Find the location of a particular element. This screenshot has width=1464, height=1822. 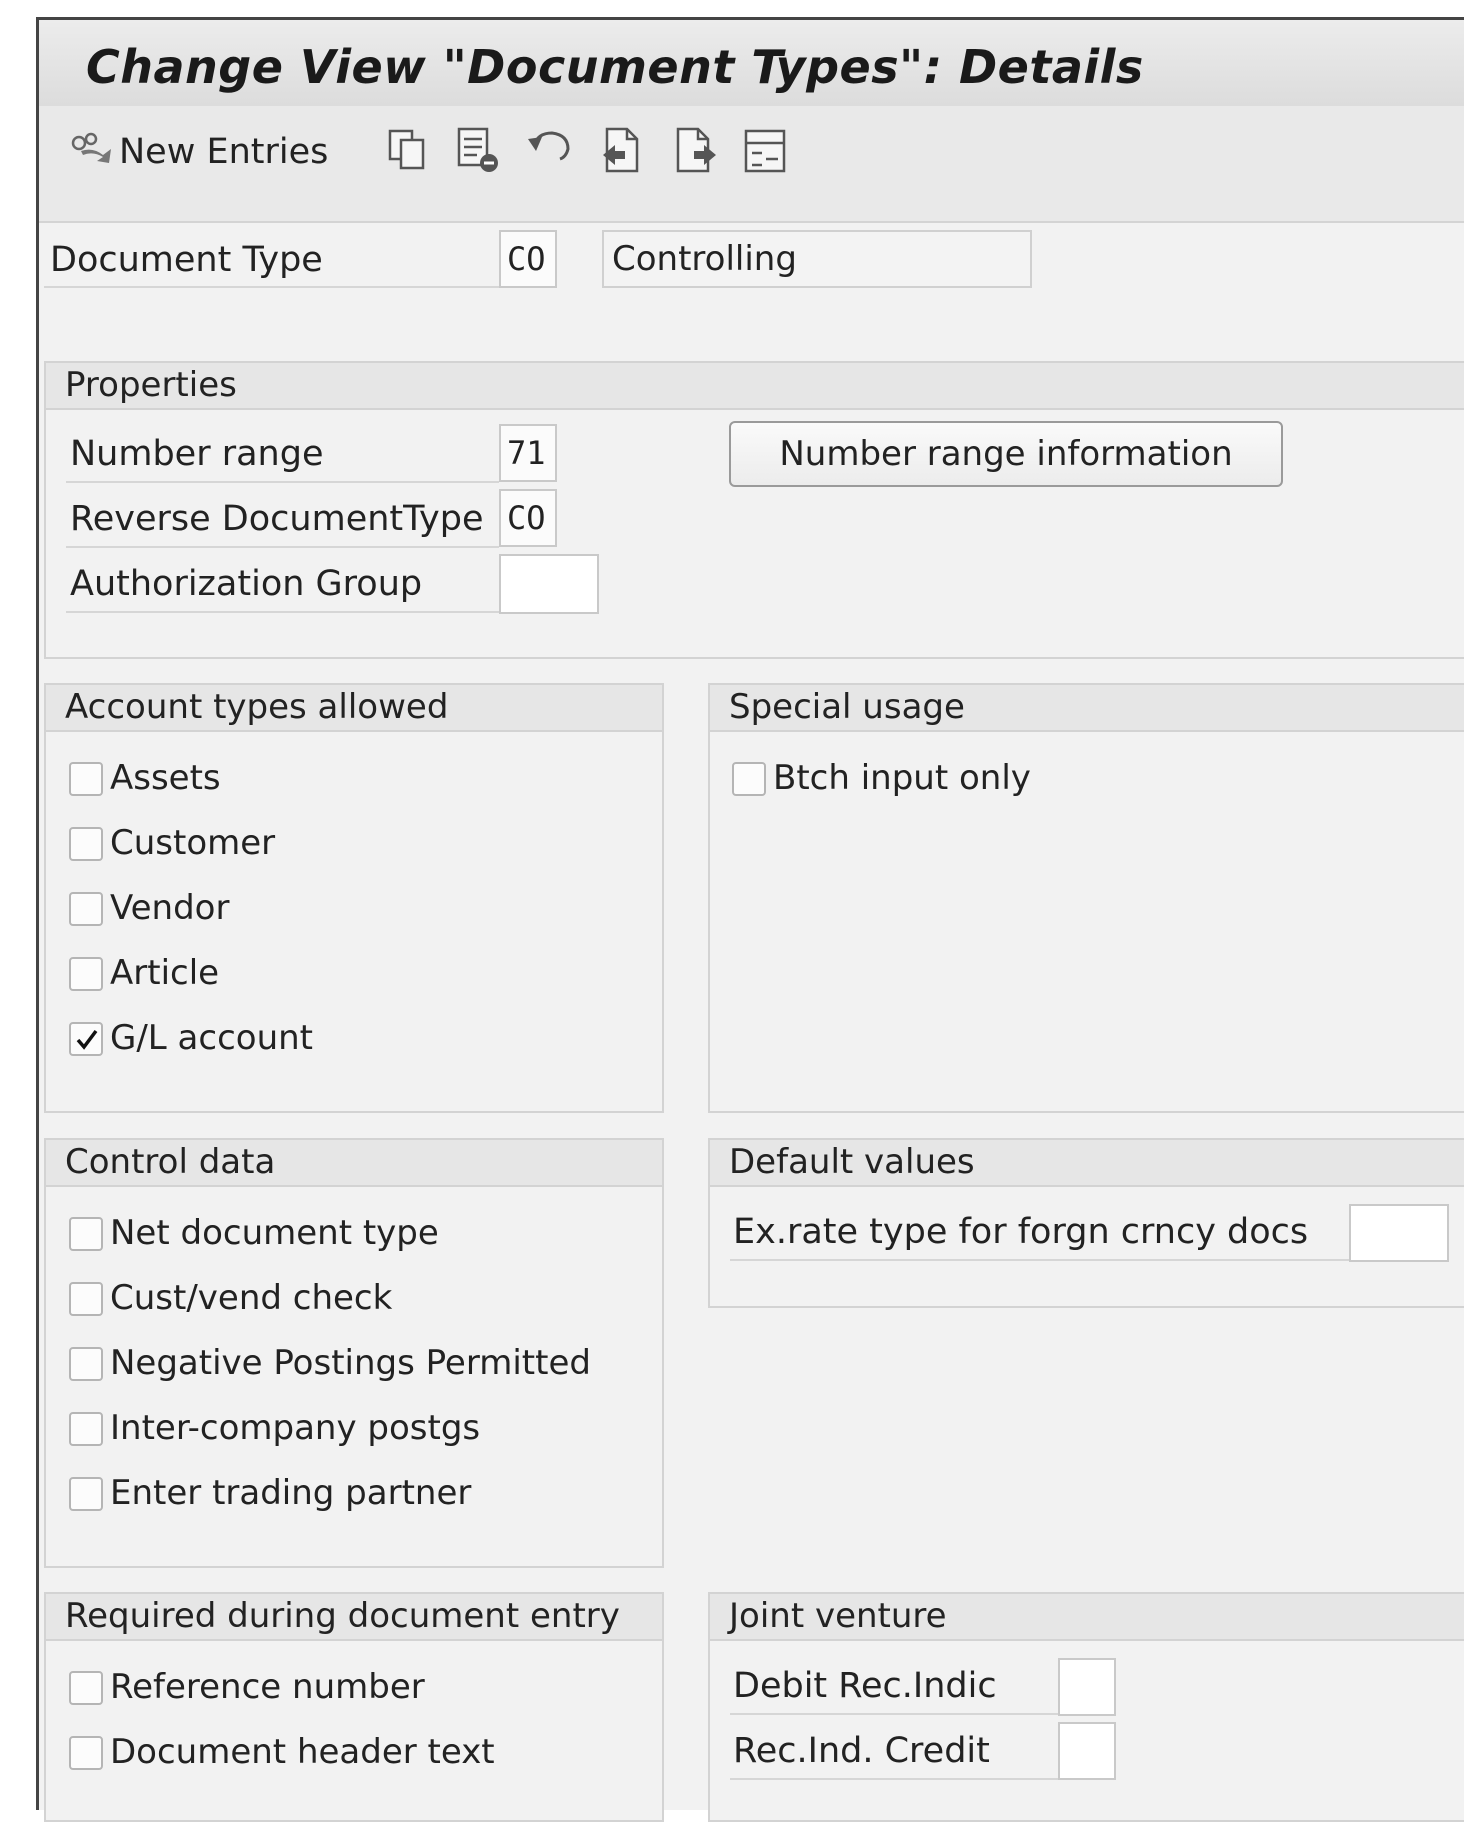

other-view-icon is located at coordinates (93, 151).